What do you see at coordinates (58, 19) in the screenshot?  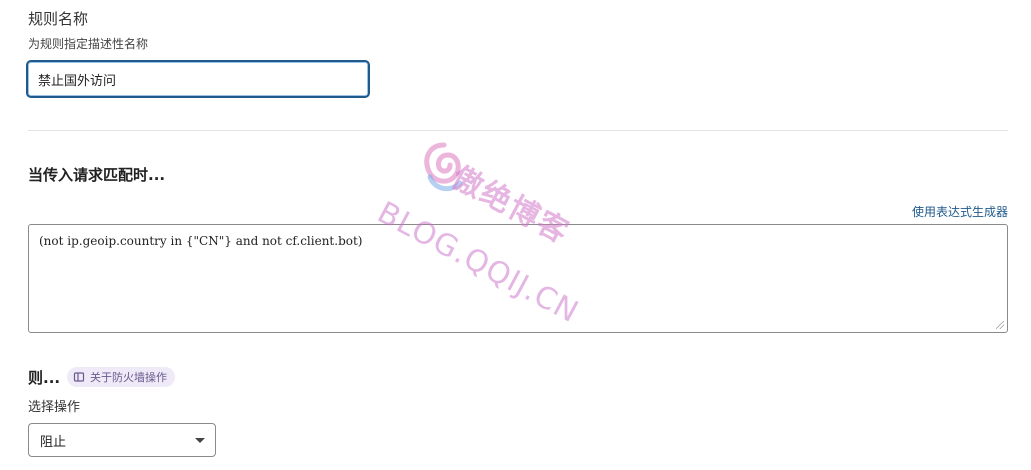 I see `rule-name-label: 规则名称` at bounding box center [58, 19].